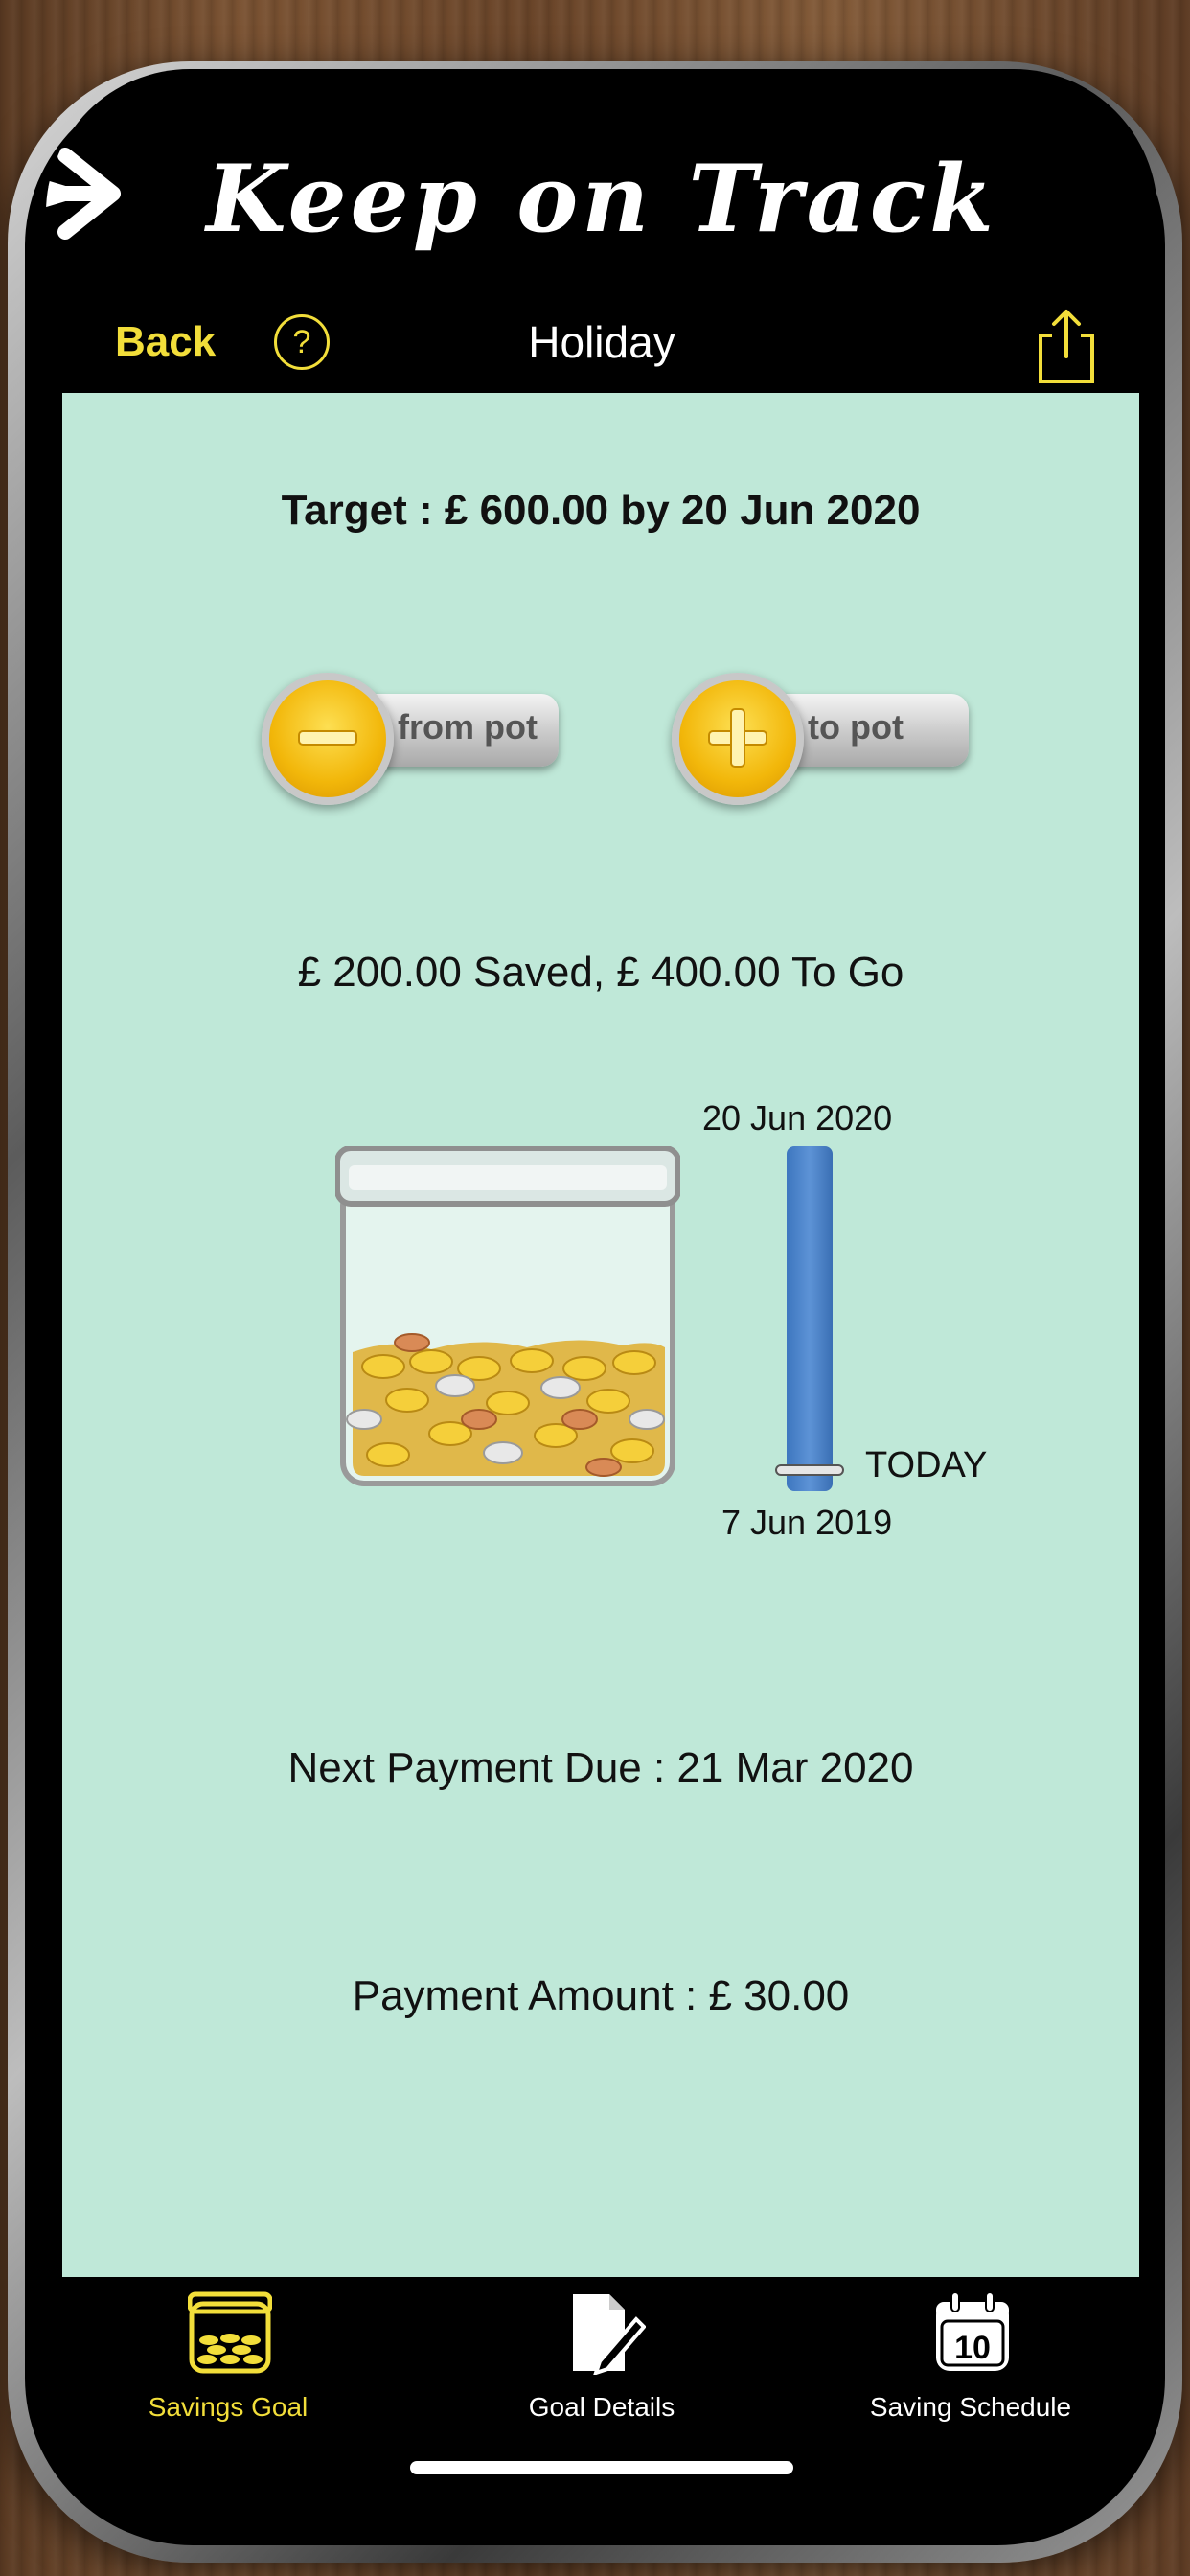 This screenshot has width=1190, height=2576. I want to click on next-payment-due: Next Payment Due : 21 Mar 2020, so click(601, 1767).